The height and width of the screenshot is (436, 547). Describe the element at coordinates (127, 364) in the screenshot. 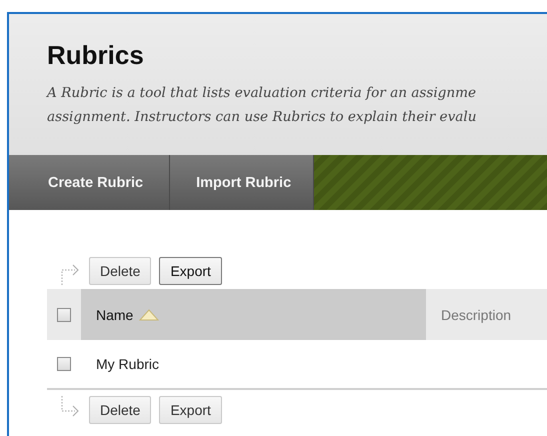

I see `table-cell-text: My Rubric` at that location.